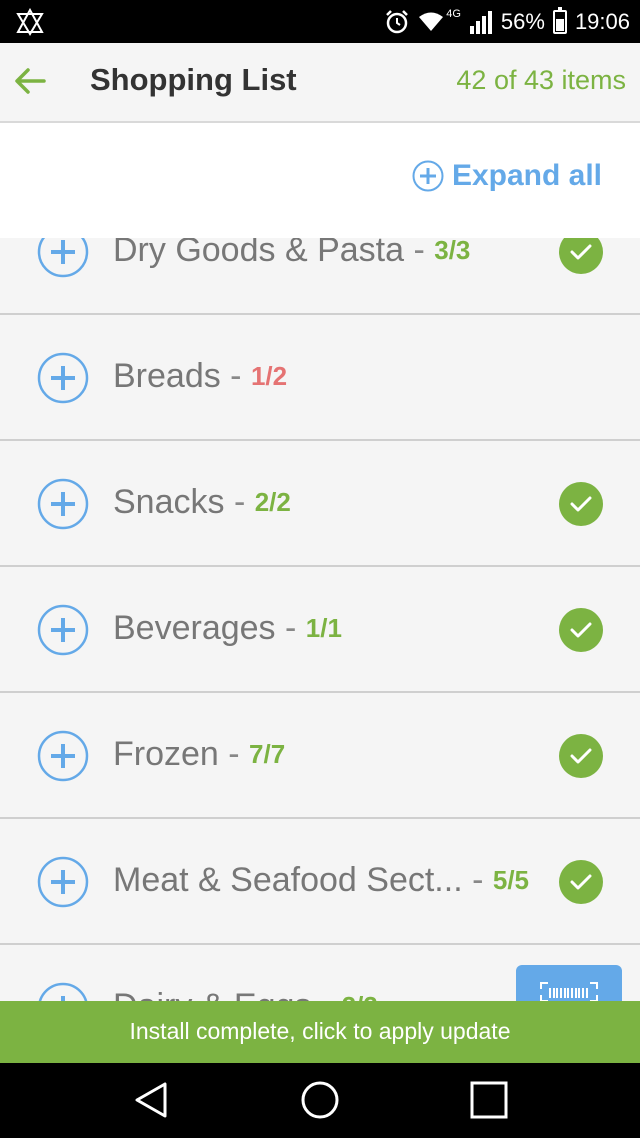  What do you see at coordinates (323, 628) in the screenshot?
I see `category-progress: 1/1` at bounding box center [323, 628].